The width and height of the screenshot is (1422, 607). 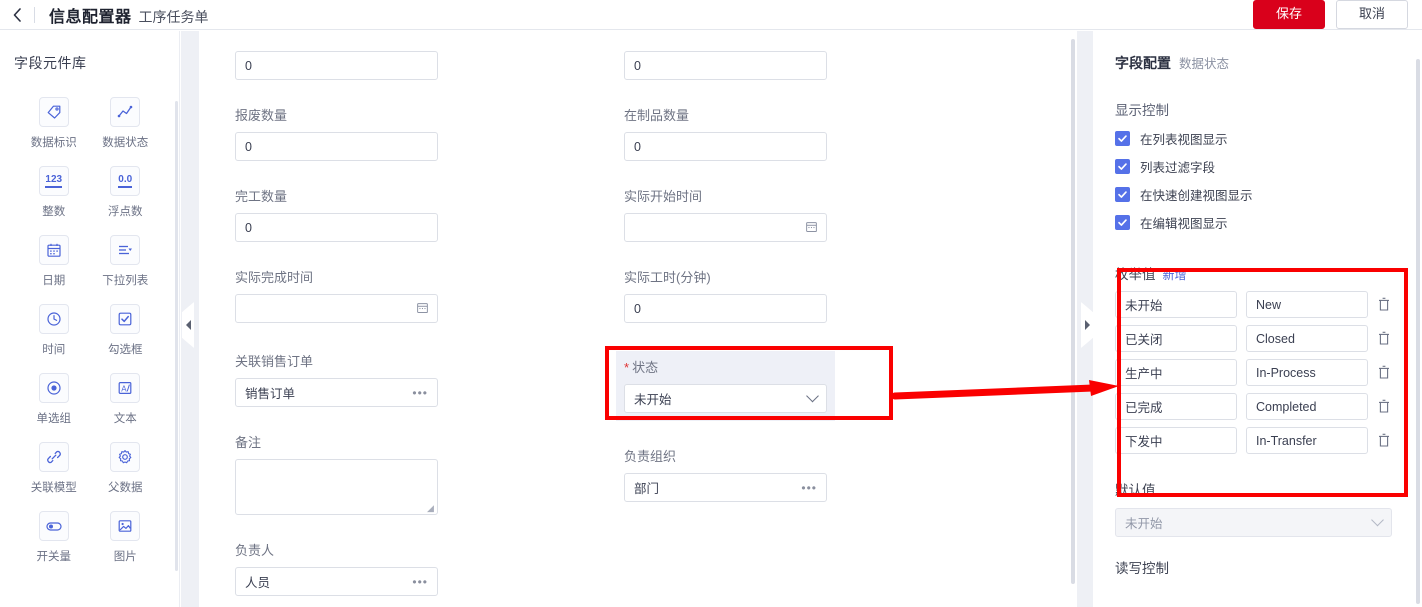 I want to click on enum-row: 生产中 In-Process, so click(x=1268, y=372).